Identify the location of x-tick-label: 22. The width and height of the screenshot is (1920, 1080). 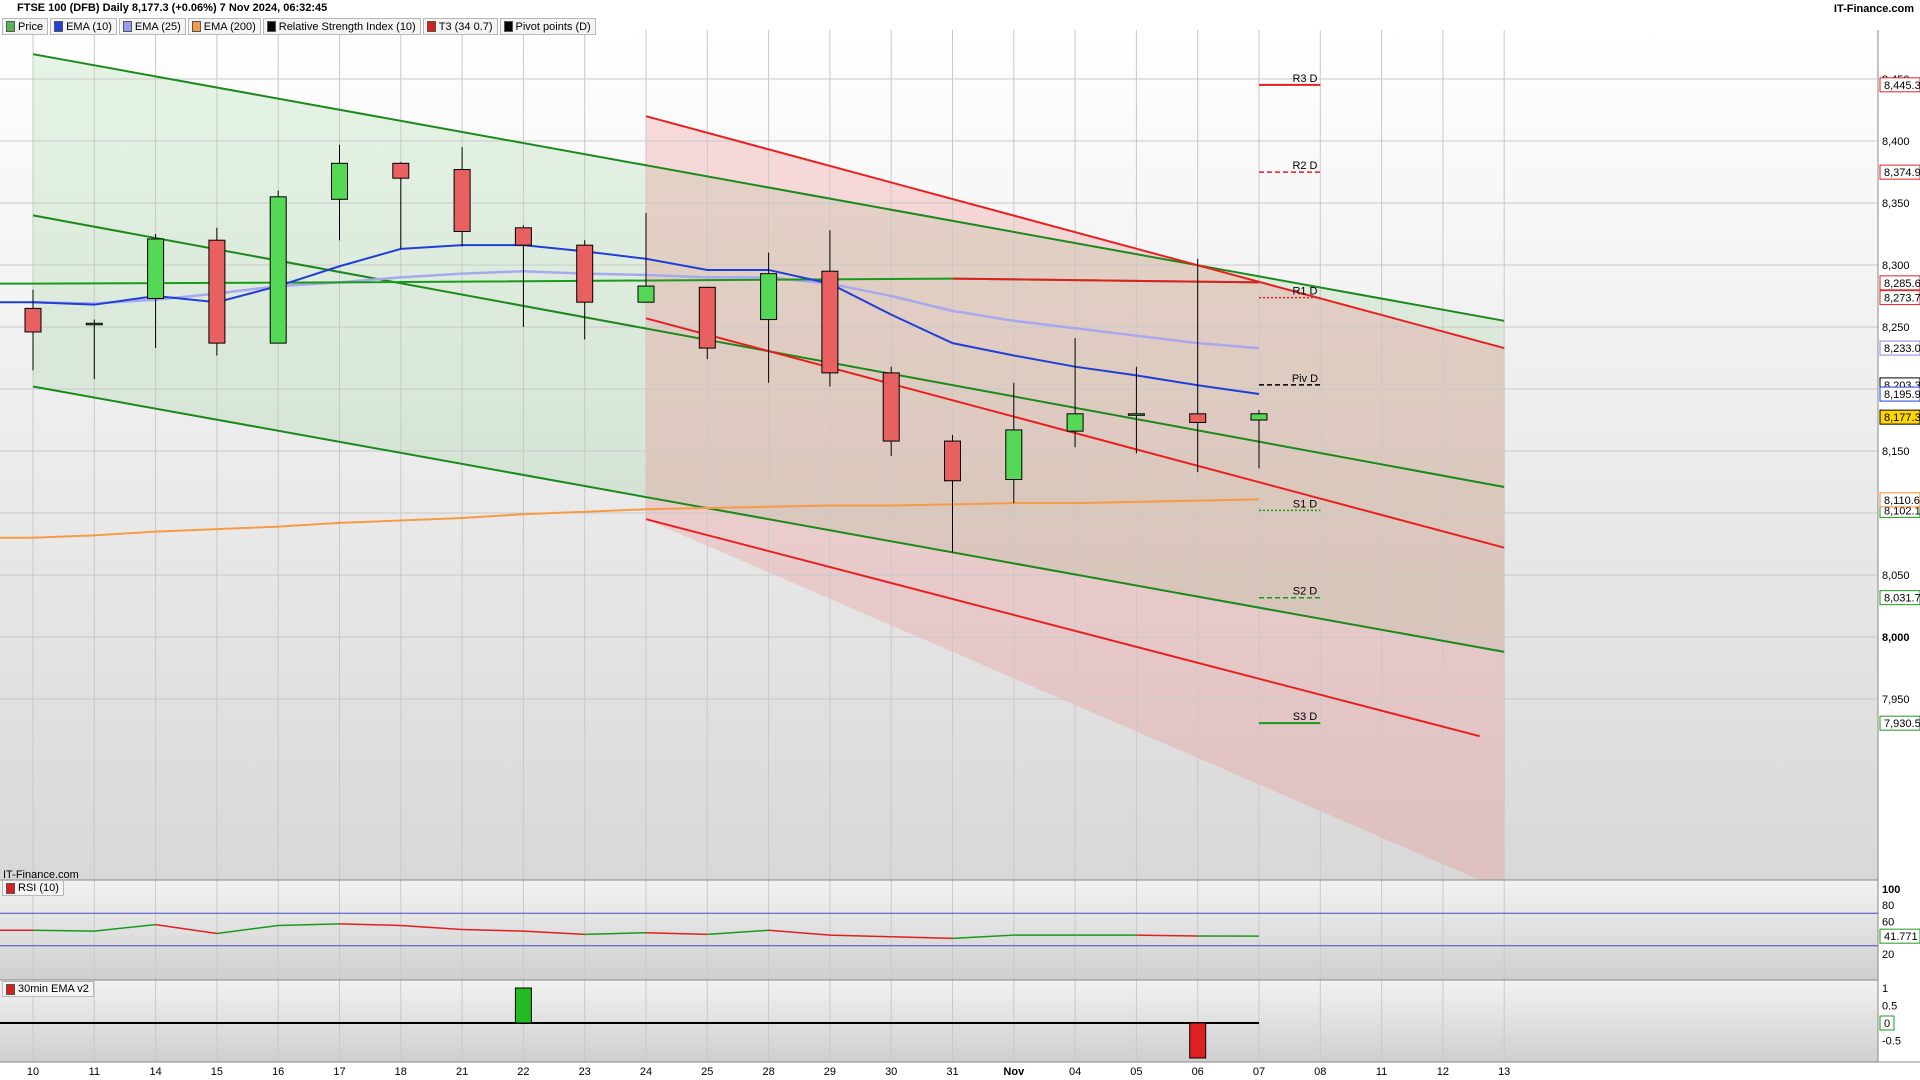
(523, 1072).